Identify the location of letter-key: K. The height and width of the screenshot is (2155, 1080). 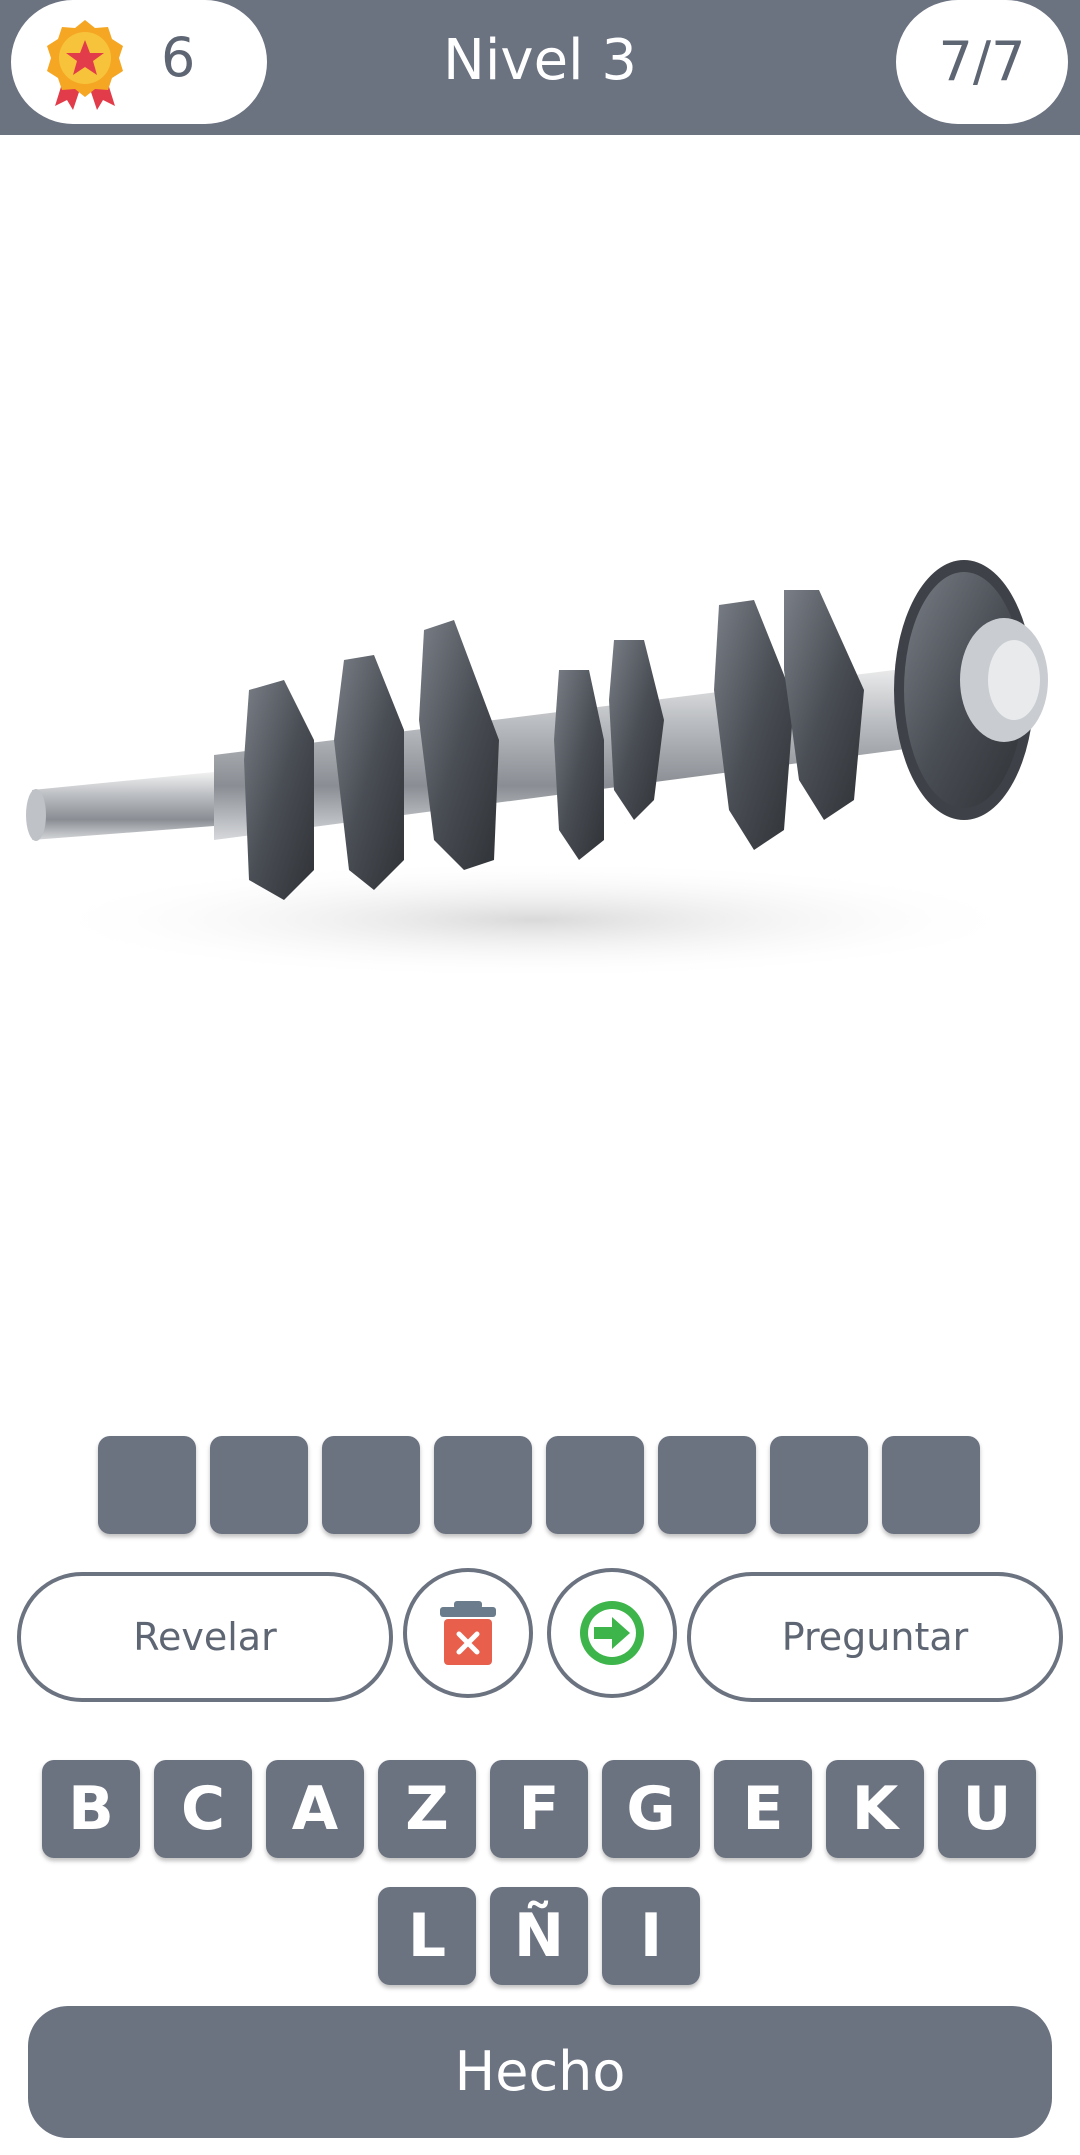
(875, 1809).